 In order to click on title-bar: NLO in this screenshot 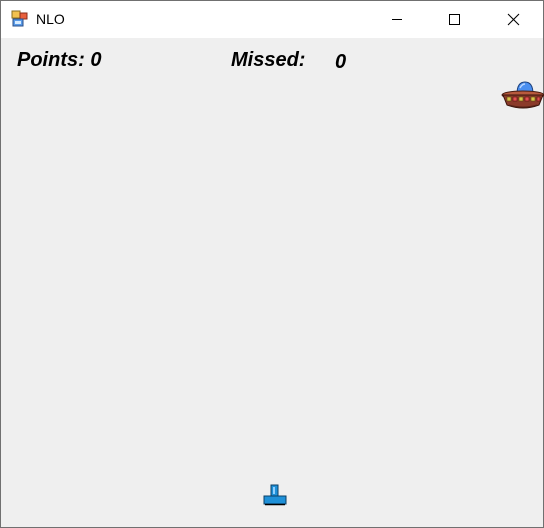, I will do `click(272, 19)`.